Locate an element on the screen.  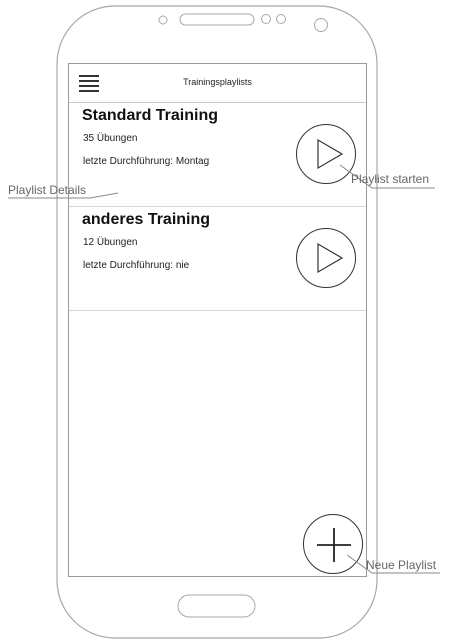
annotation-playlist-details: Playlist Details is located at coordinates (47, 190).